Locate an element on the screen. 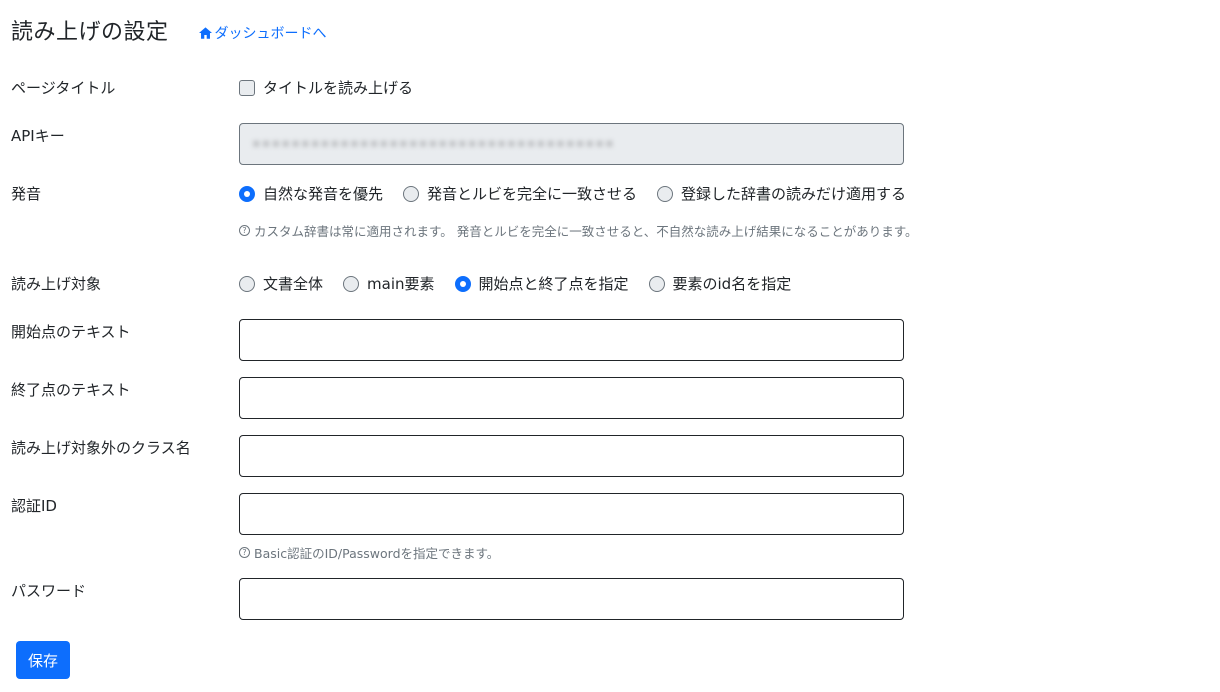  page-title-setting-label: ページタイトル is located at coordinates (63, 88).